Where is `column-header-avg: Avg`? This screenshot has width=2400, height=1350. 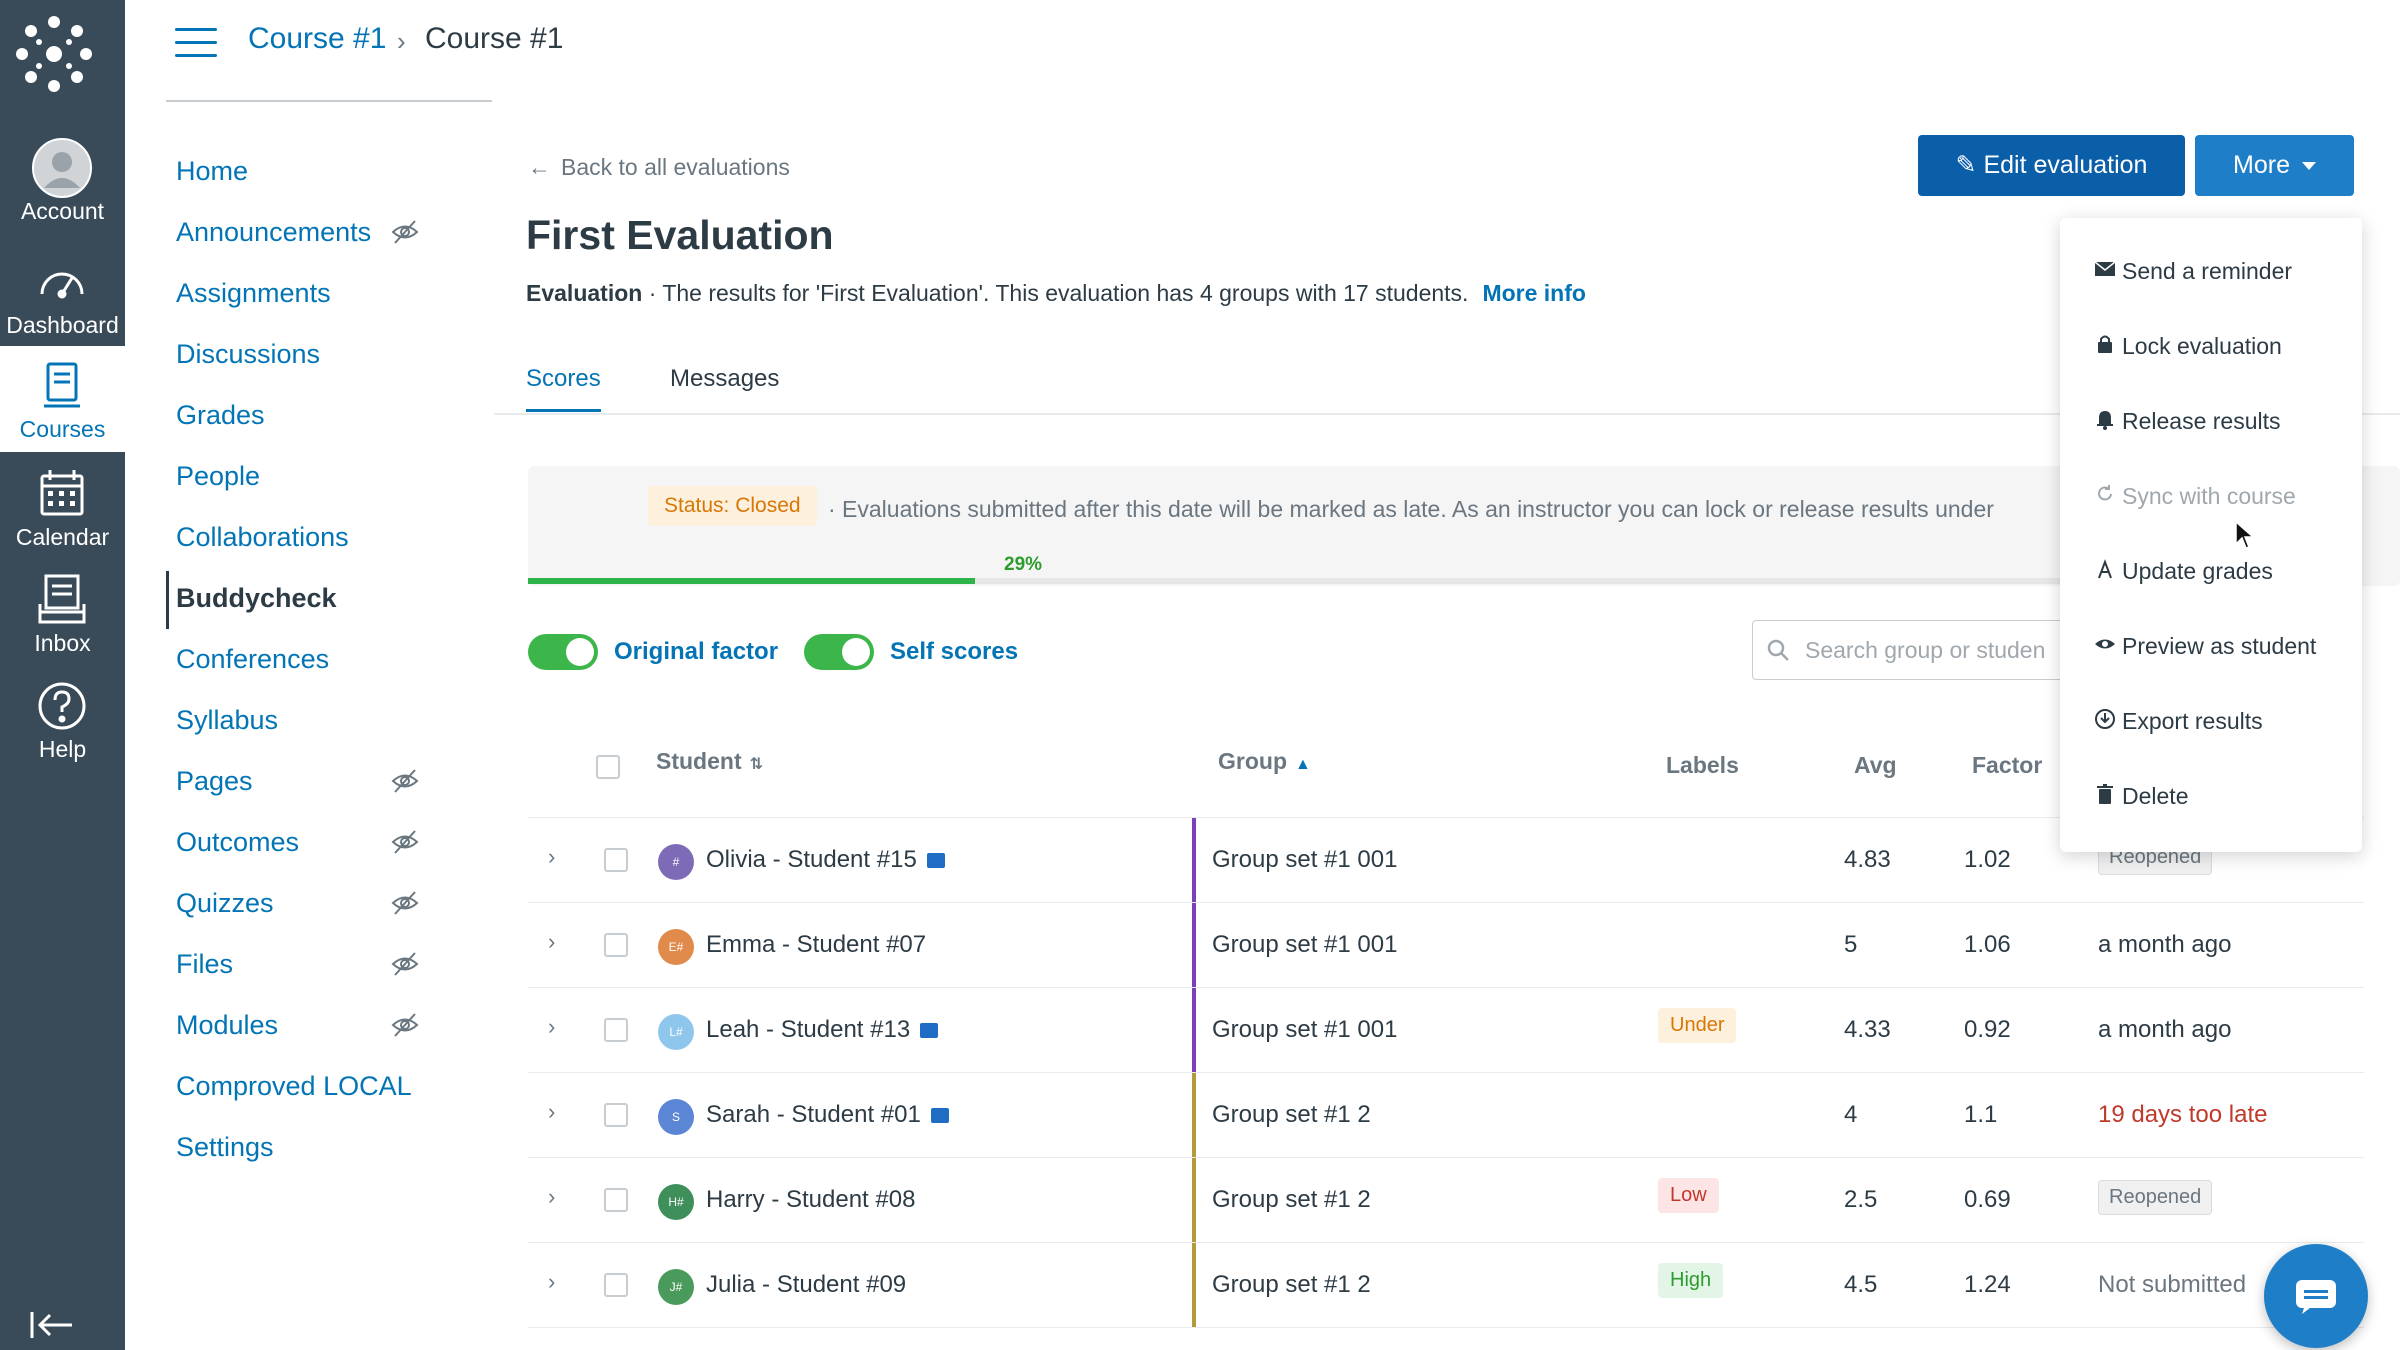
column-header-avg: Avg is located at coordinates (1875, 765).